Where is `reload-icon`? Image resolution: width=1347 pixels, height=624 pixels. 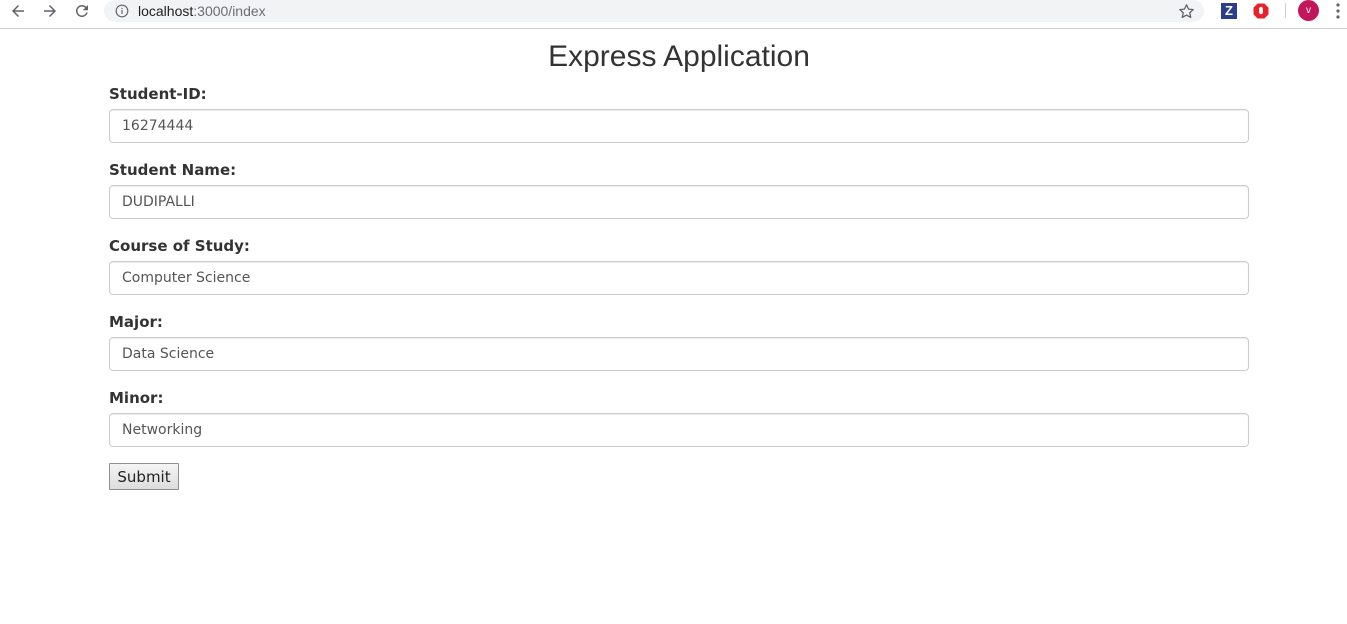 reload-icon is located at coordinates (81, 10).